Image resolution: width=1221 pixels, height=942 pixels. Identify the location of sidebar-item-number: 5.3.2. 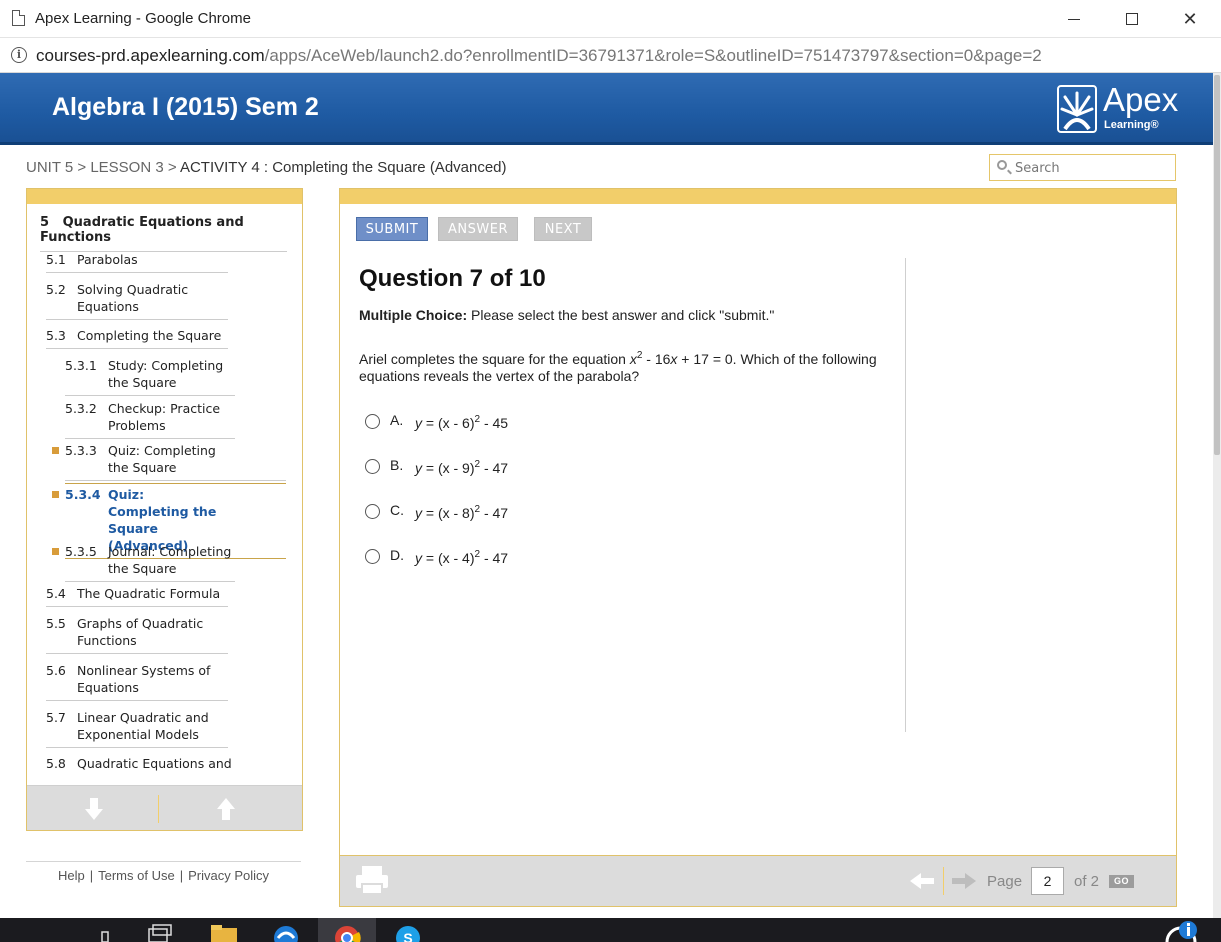
(81, 408).